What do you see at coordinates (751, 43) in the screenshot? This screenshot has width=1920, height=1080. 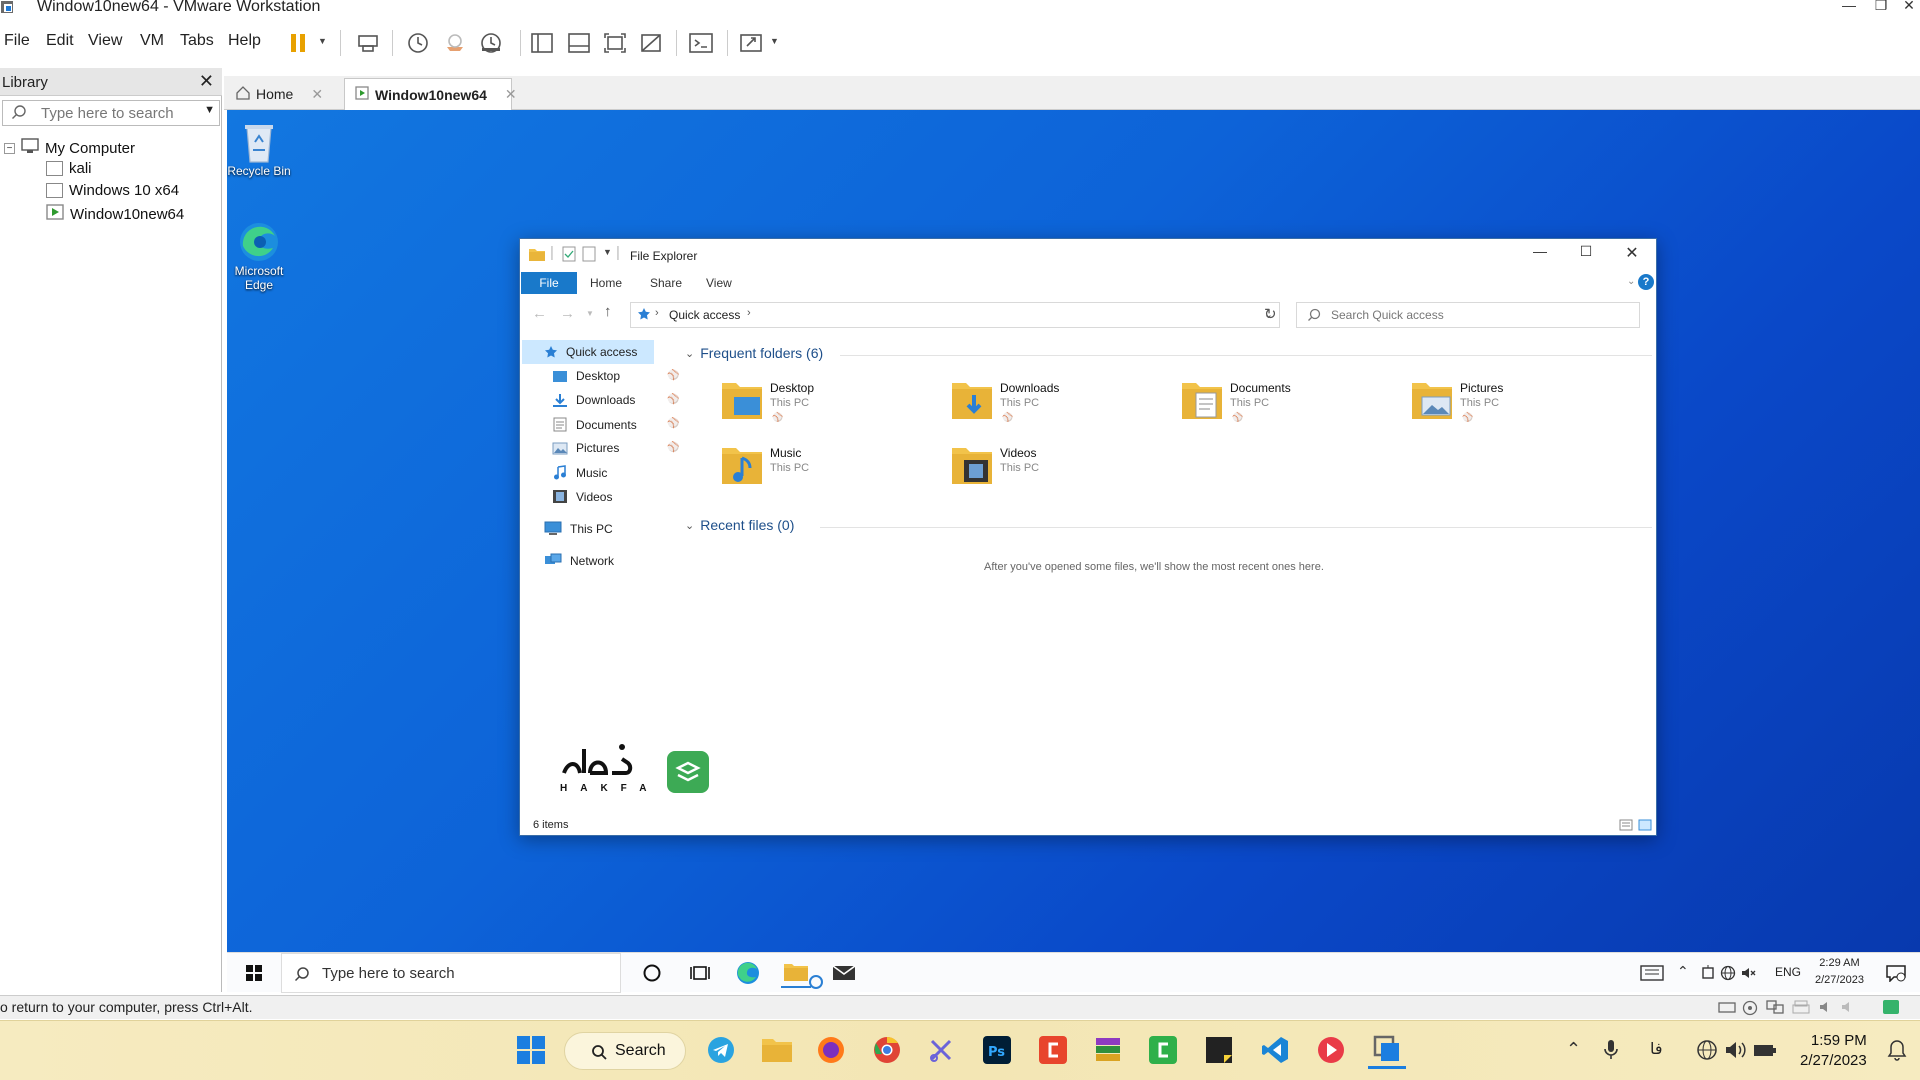 I see `stretch-guest-icon` at bounding box center [751, 43].